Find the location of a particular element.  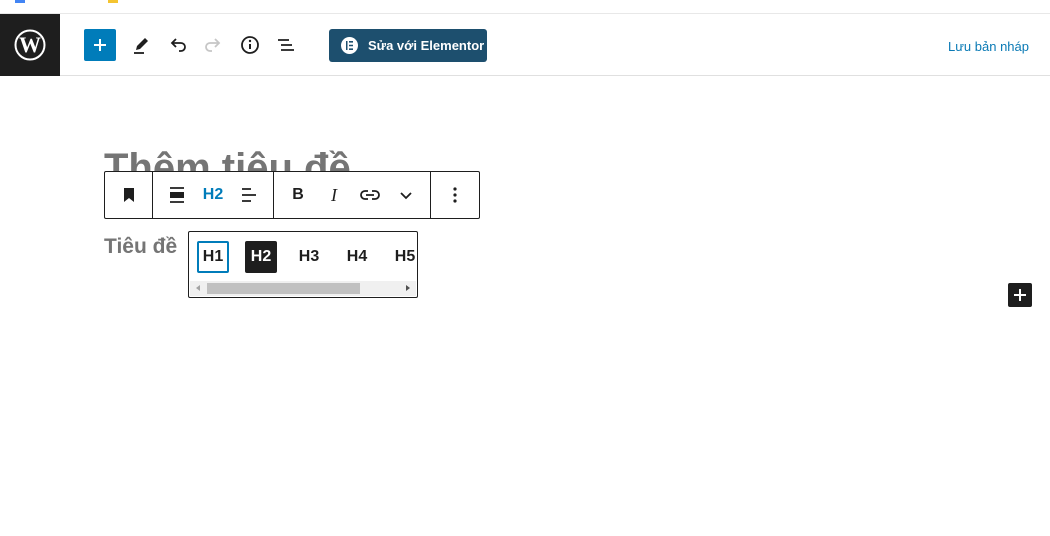

horizontal-scrollbar is located at coordinates (303, 288).